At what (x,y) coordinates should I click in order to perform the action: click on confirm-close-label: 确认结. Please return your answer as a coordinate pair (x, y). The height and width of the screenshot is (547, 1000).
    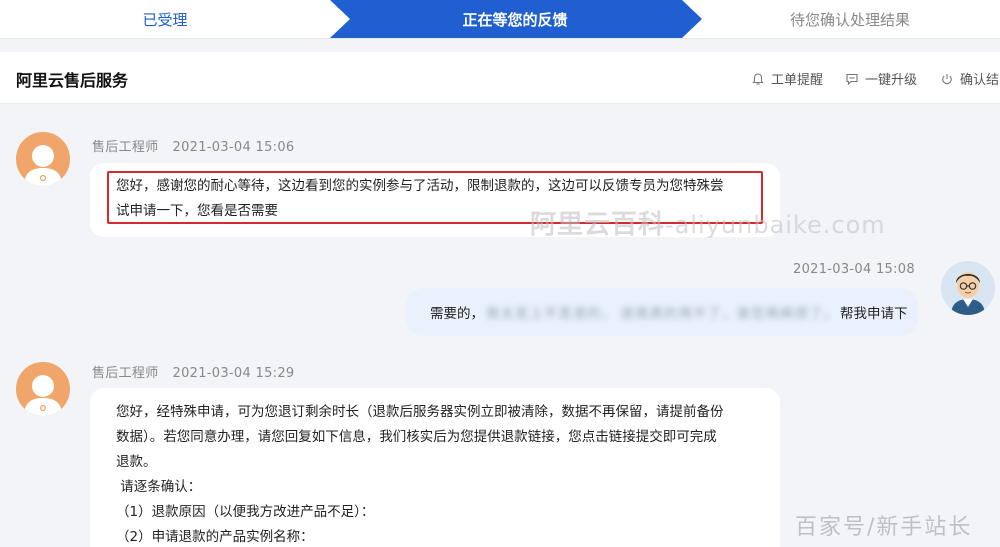
    Looking at the image, I should click on (980, 80).